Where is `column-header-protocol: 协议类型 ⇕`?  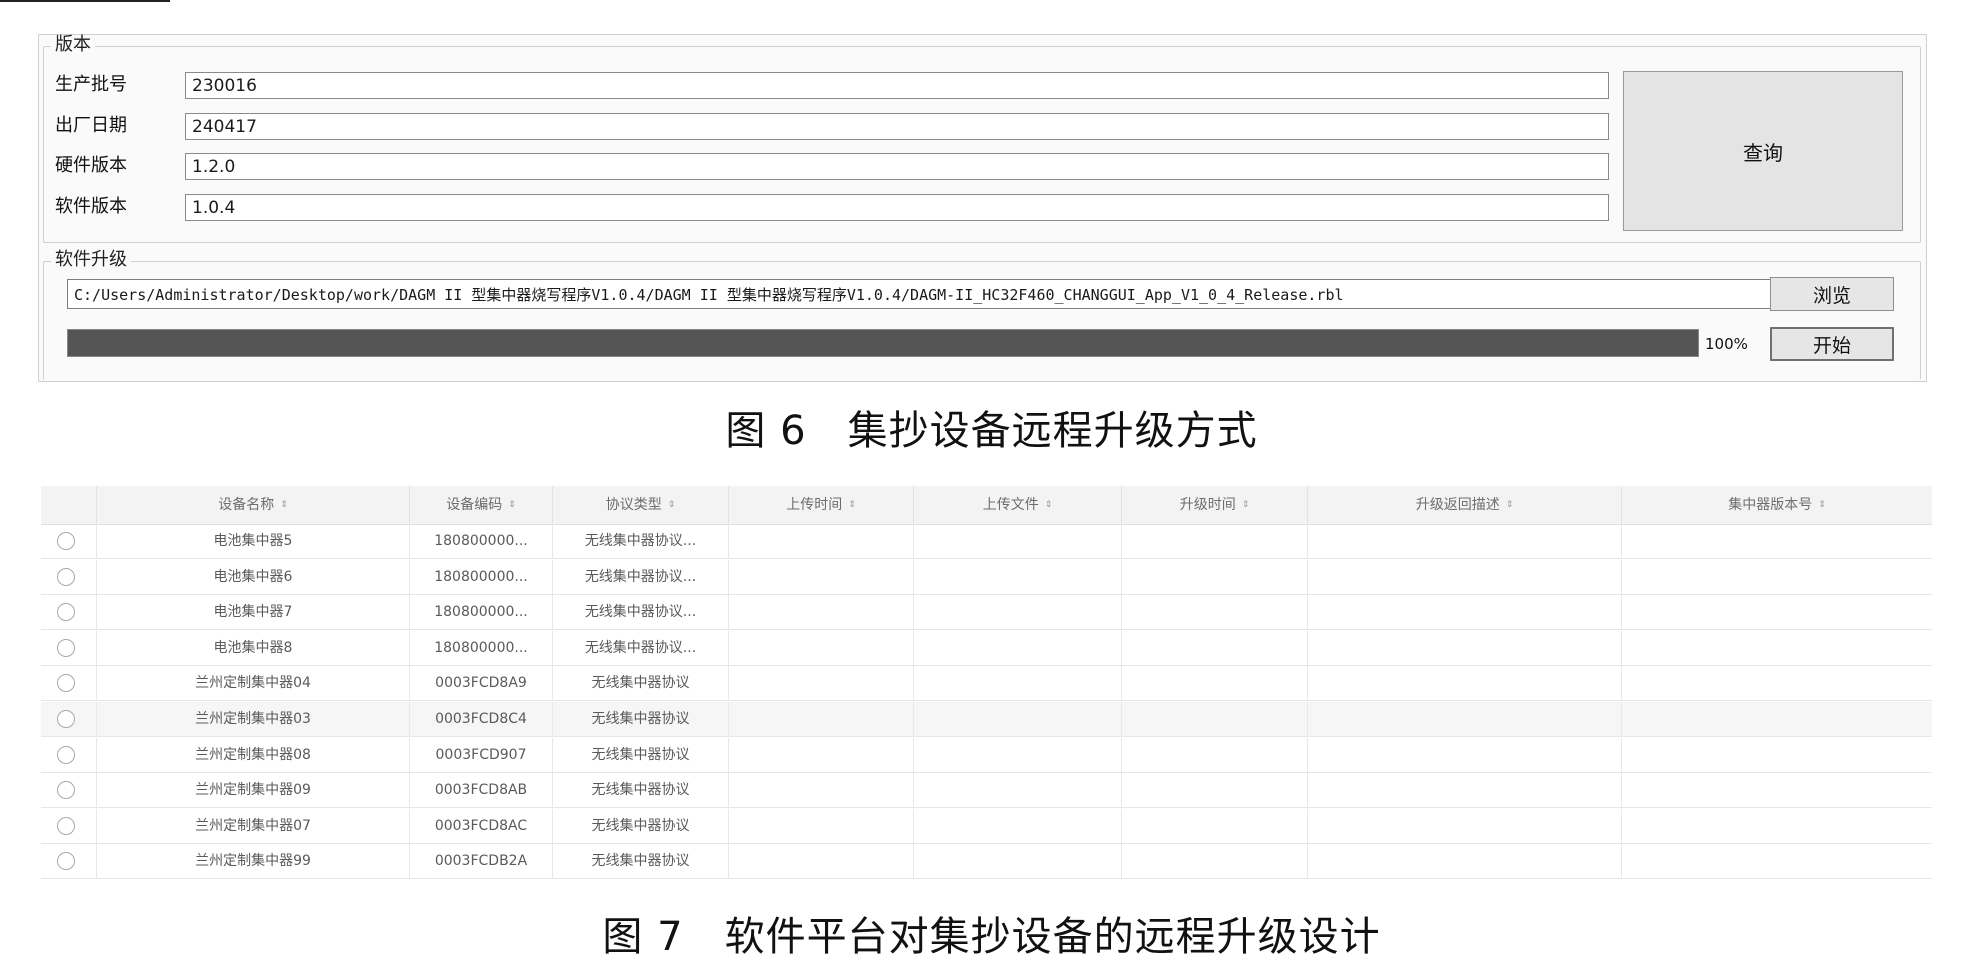
column-header-protocol: 协议类型 ⇕ is located at coordinates (641, 505).